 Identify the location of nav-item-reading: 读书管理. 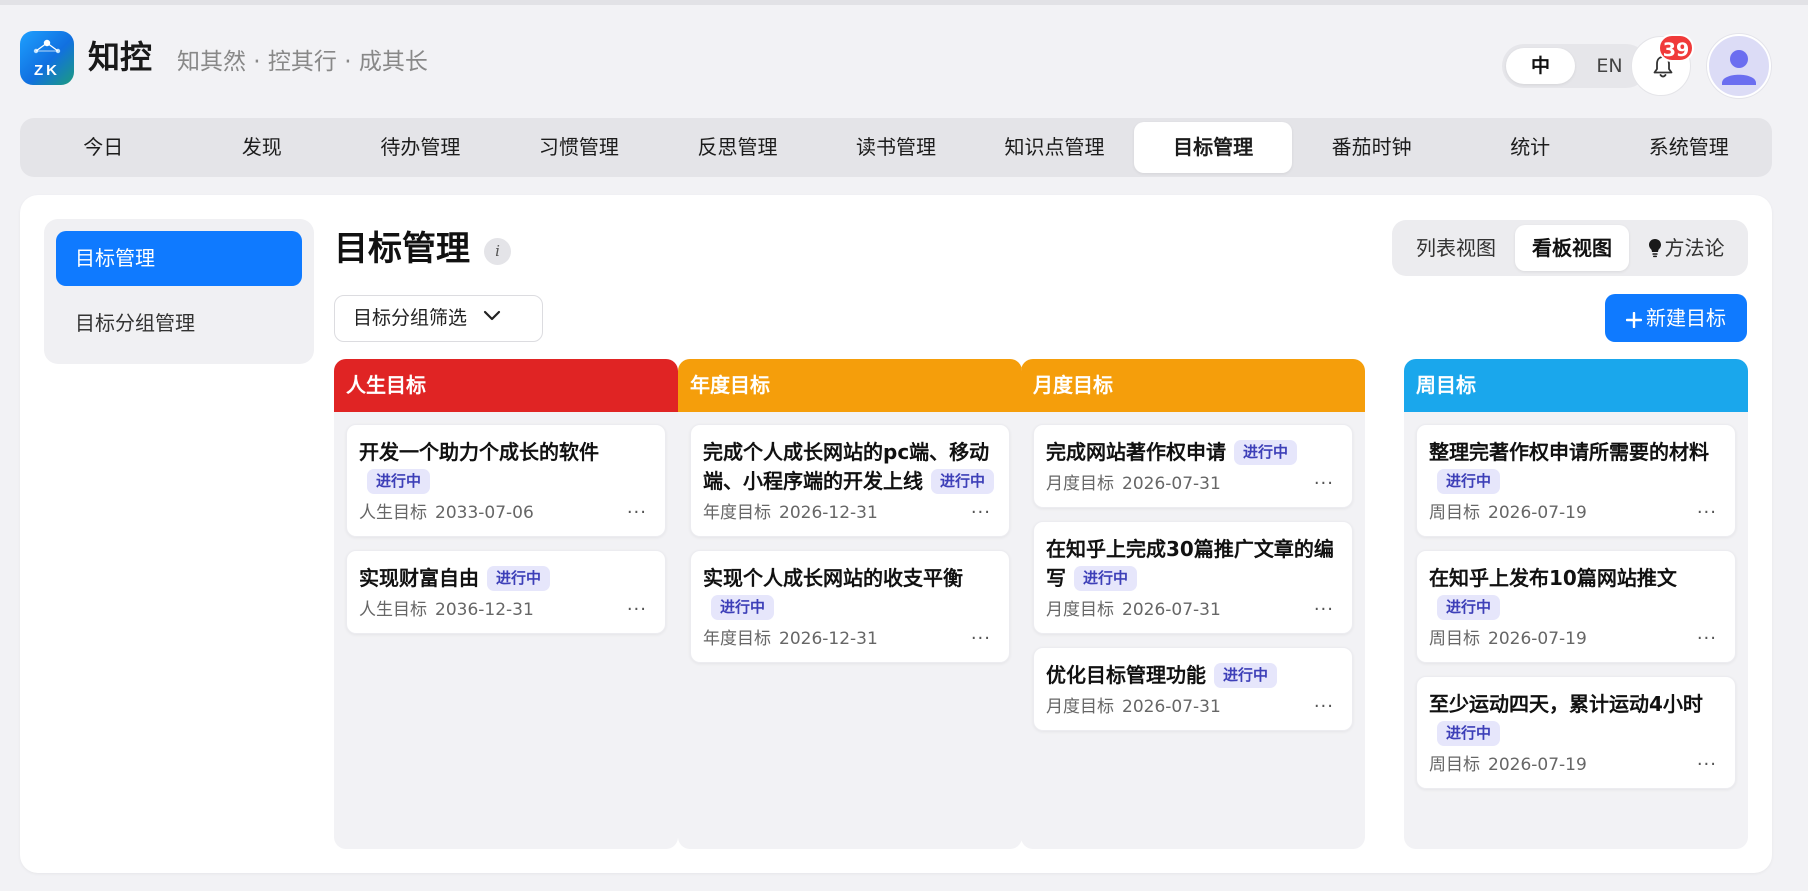
(896, 147).